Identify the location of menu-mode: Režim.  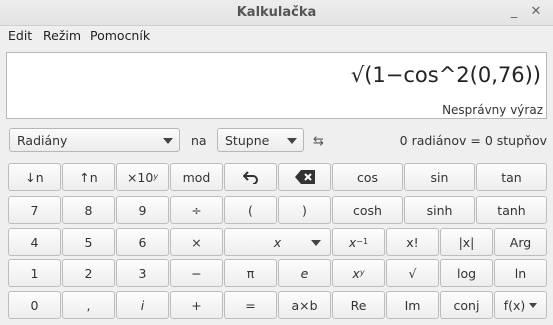
(62, 35).